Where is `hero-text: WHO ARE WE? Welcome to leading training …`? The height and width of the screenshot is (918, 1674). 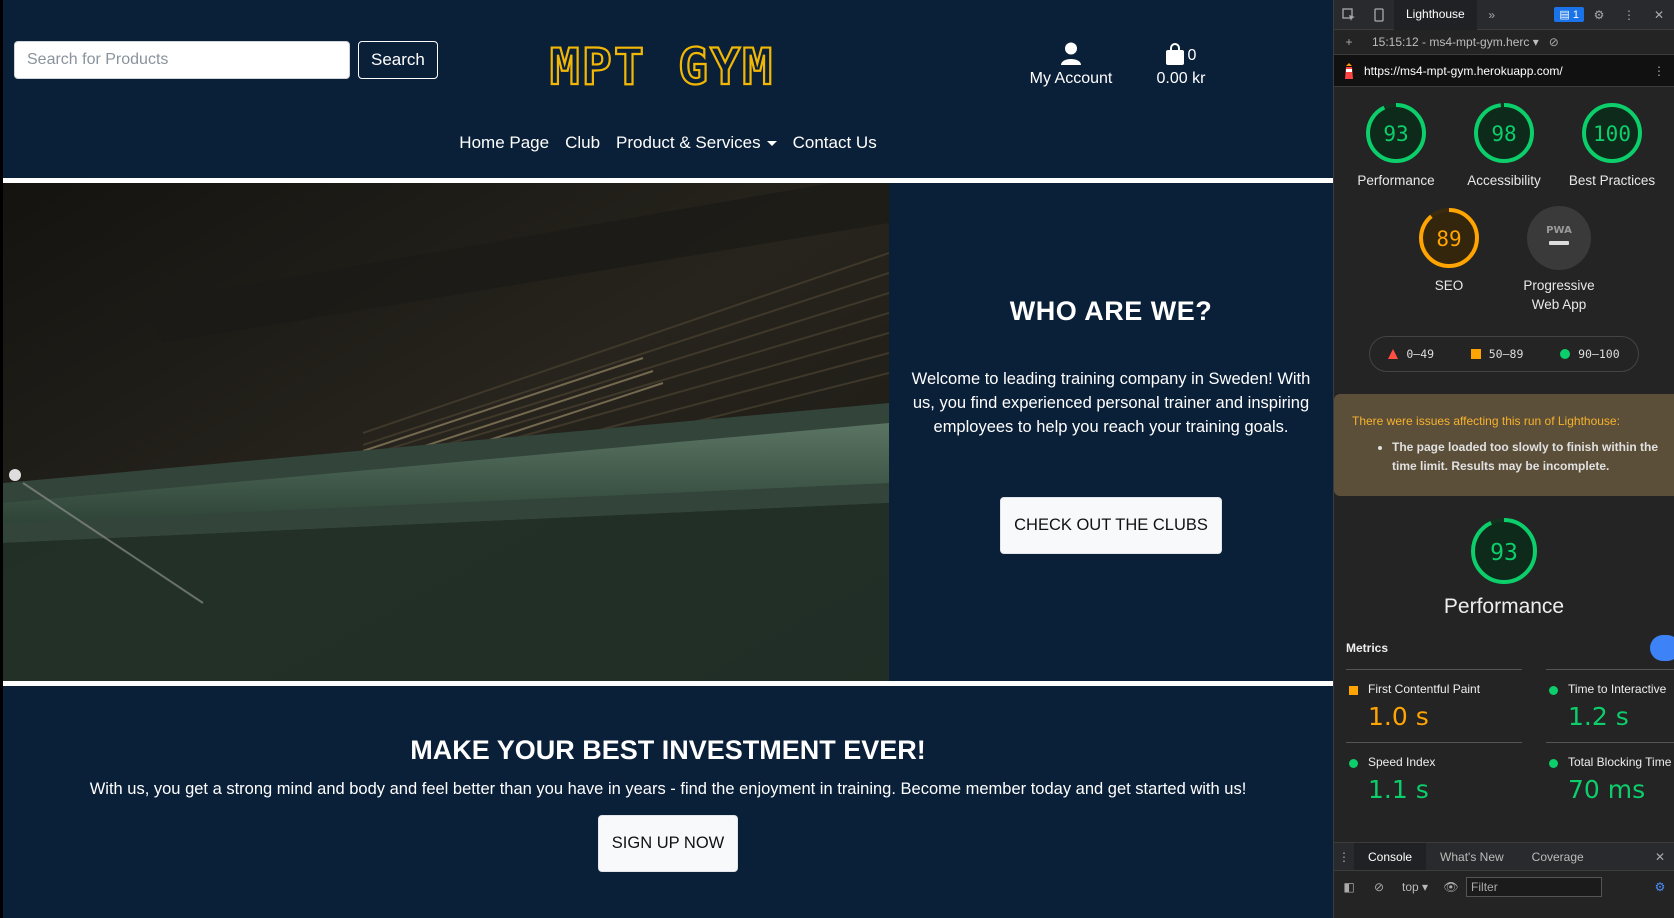
hero-text: WHO ARE WE? Welcome to leading training … is located at coordinates (1111, 432).